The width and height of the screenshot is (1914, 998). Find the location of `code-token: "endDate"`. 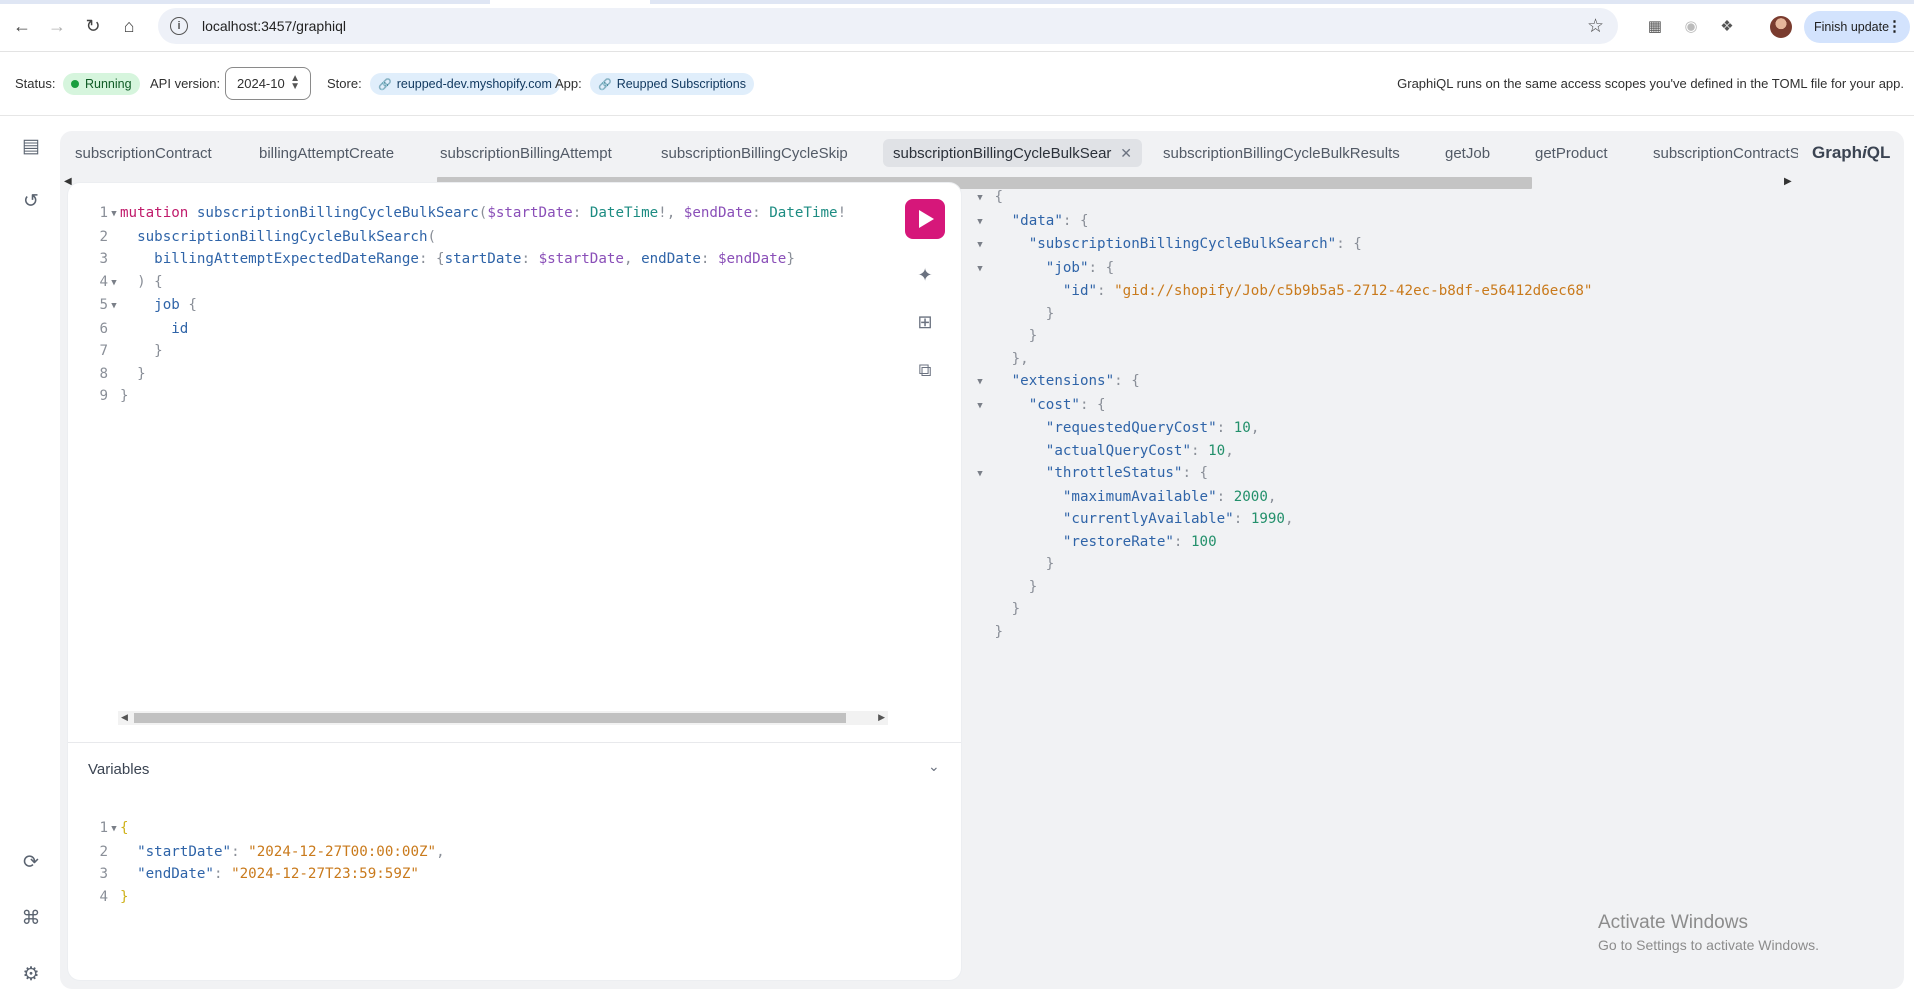

code-token: "endDate" is located at coordinates (175, 874).